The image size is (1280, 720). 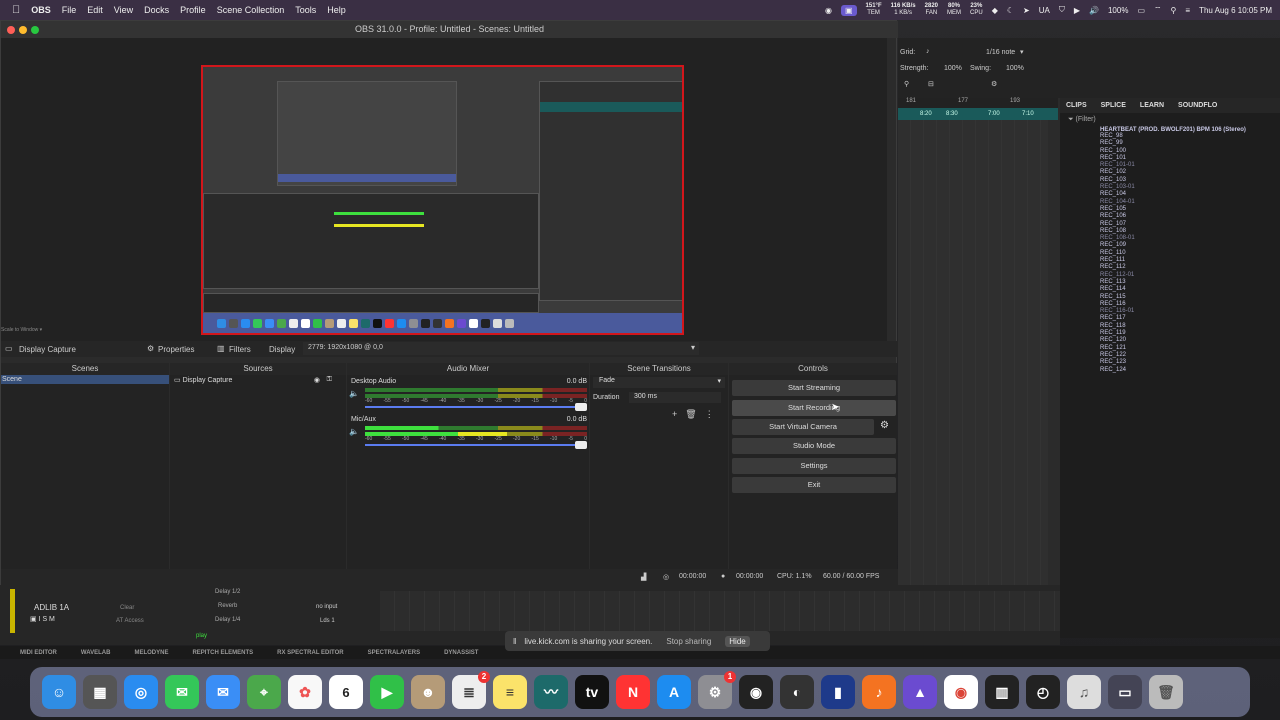 What do you see at coordinates (95, 10) in the screenshot?
I see `menu-edit: Edit` at bounding box center [95, 10].